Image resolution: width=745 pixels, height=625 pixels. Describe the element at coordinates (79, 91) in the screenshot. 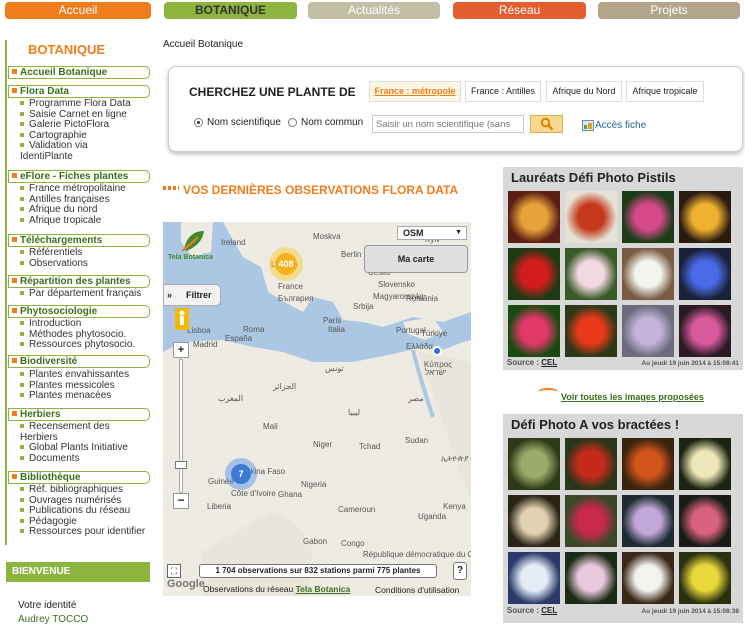

I see `sidebar-section-1: Flora Data` at that location.